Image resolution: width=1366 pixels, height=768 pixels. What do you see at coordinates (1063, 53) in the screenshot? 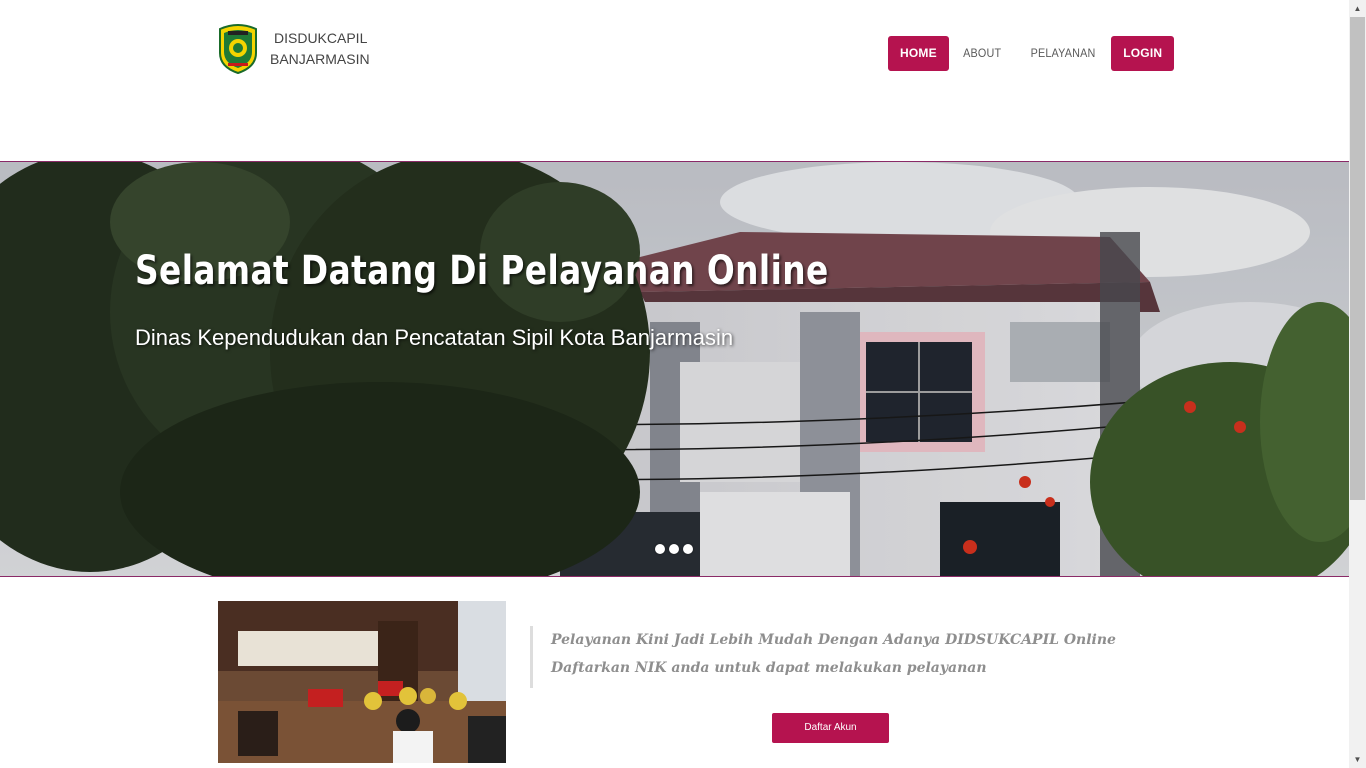
I see `nav-pelayanan: PELAYANAN` at bounding box center [1063, 53].